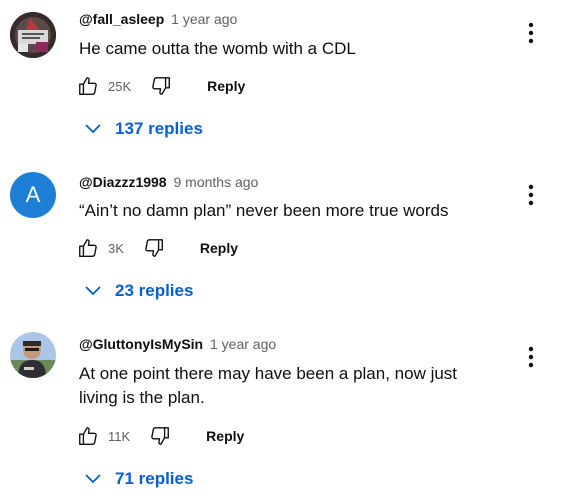 This screenshot has width=578, height=501. Describe the element at coordinates (159, 128) in the screenshot. I see `replies-count: 137 replies` at that location.